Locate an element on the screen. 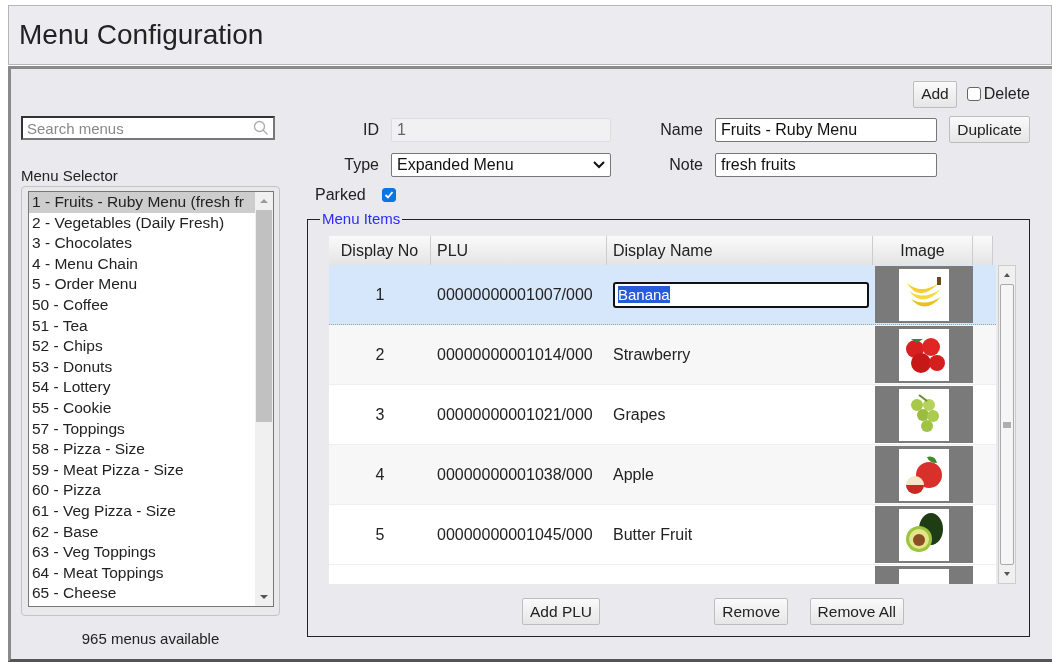 The width and height of the screenshot is (1052, 662). column-header: PLU is located at coordinates (519, 250).